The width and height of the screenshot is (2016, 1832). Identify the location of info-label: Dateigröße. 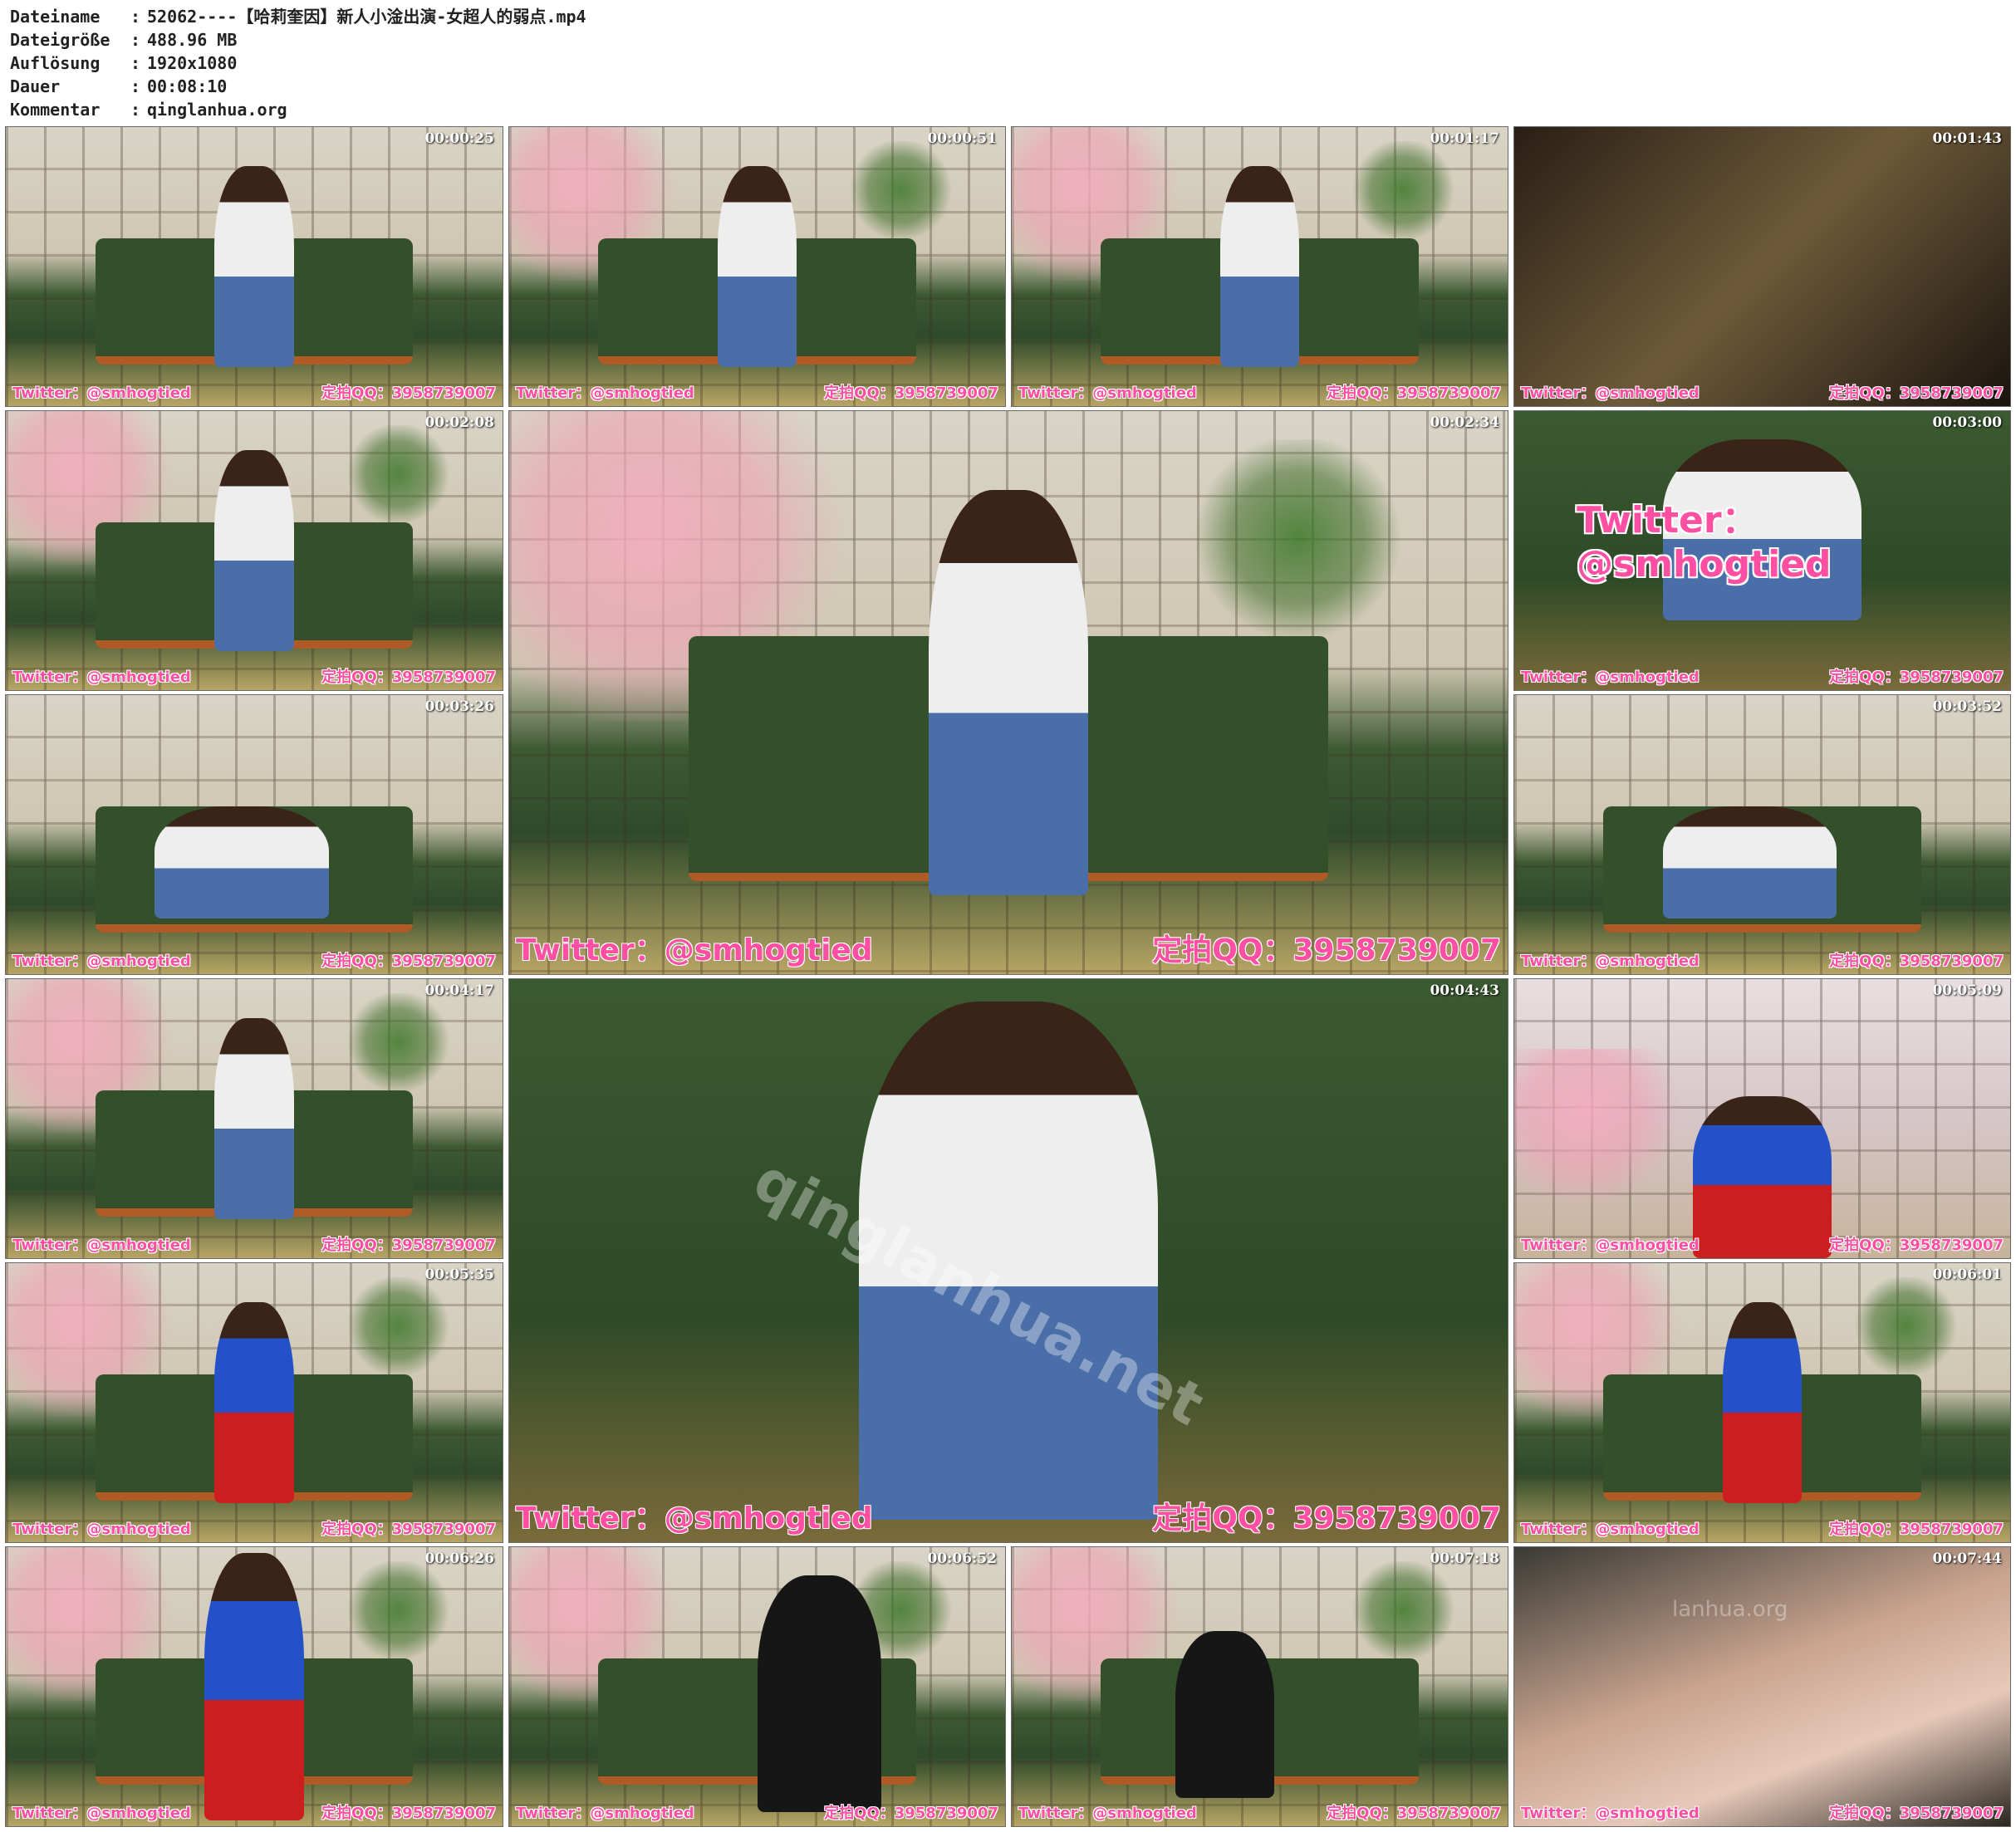
(60, 40).